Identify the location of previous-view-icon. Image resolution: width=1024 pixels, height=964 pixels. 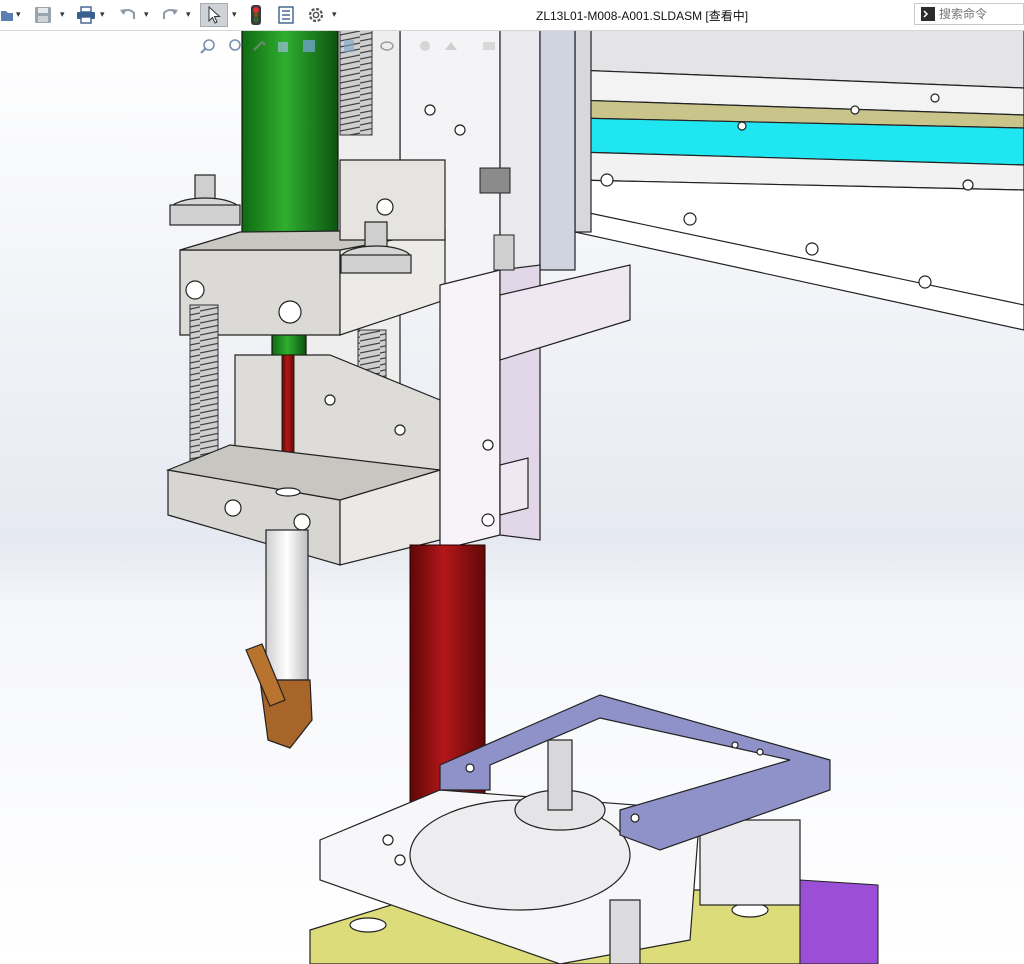
(259, 45).